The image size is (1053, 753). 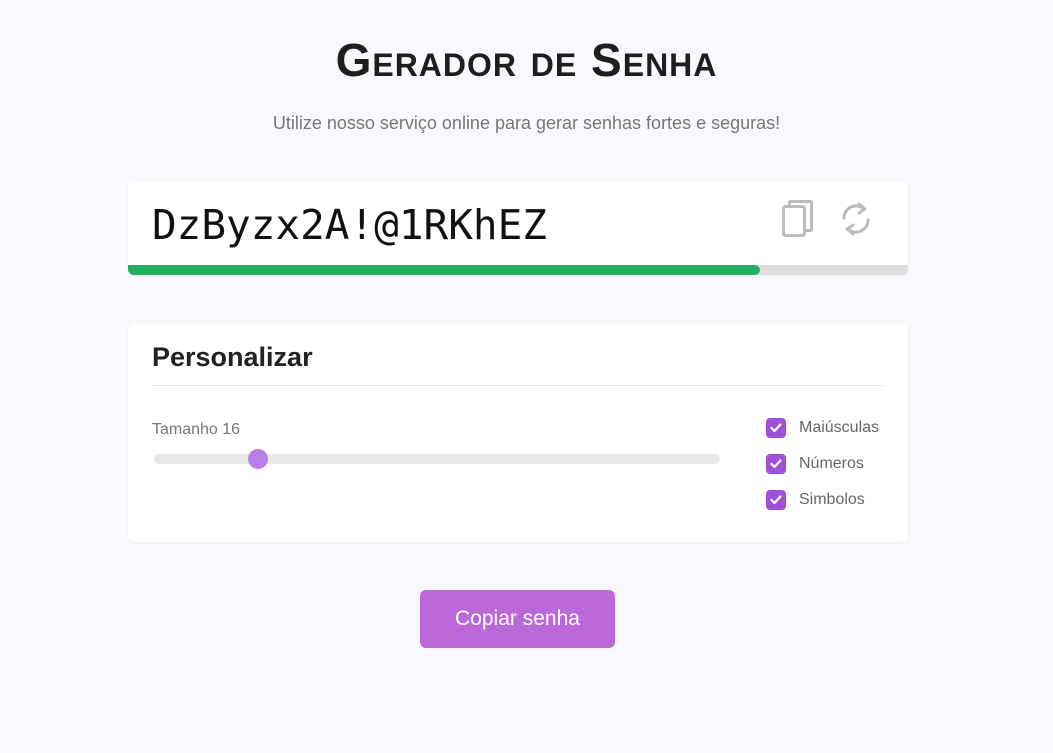 I want to click on size-label: Tamanho 16, so click(x=196, y=429).